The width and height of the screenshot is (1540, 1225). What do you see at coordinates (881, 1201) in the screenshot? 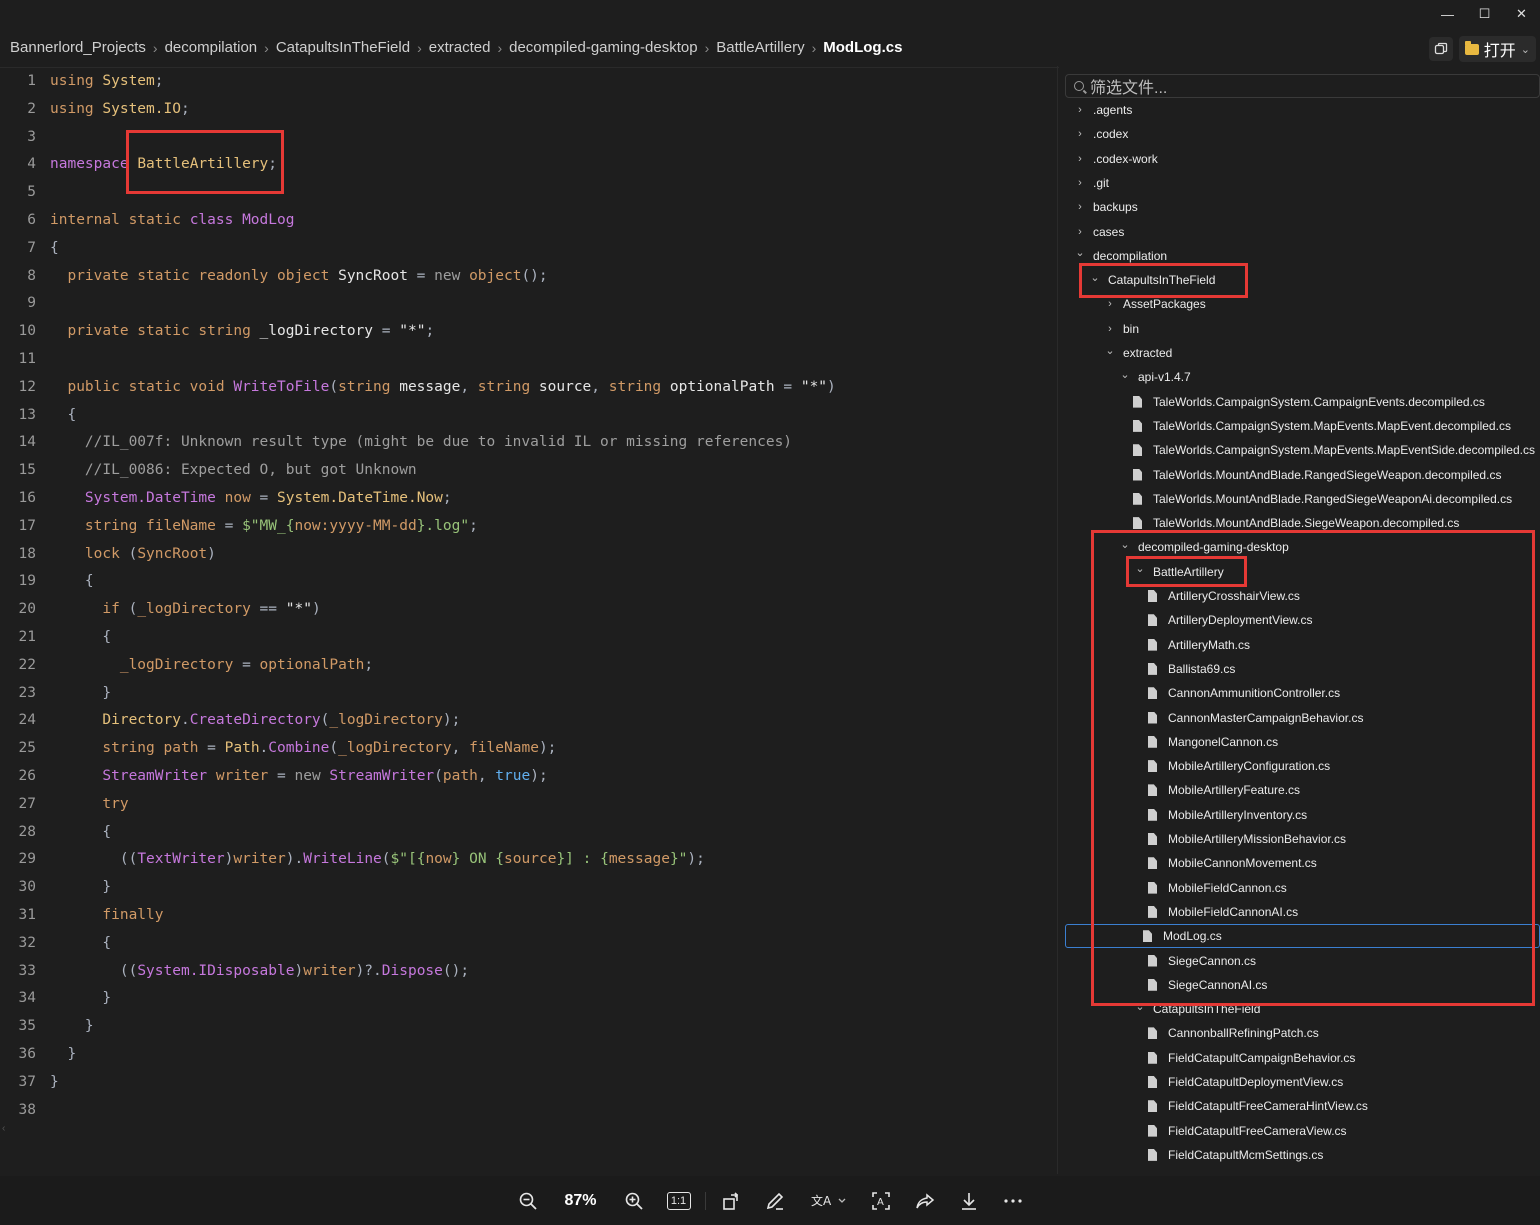
I see `ocr-button: A` at bounding box center [881, 1201].